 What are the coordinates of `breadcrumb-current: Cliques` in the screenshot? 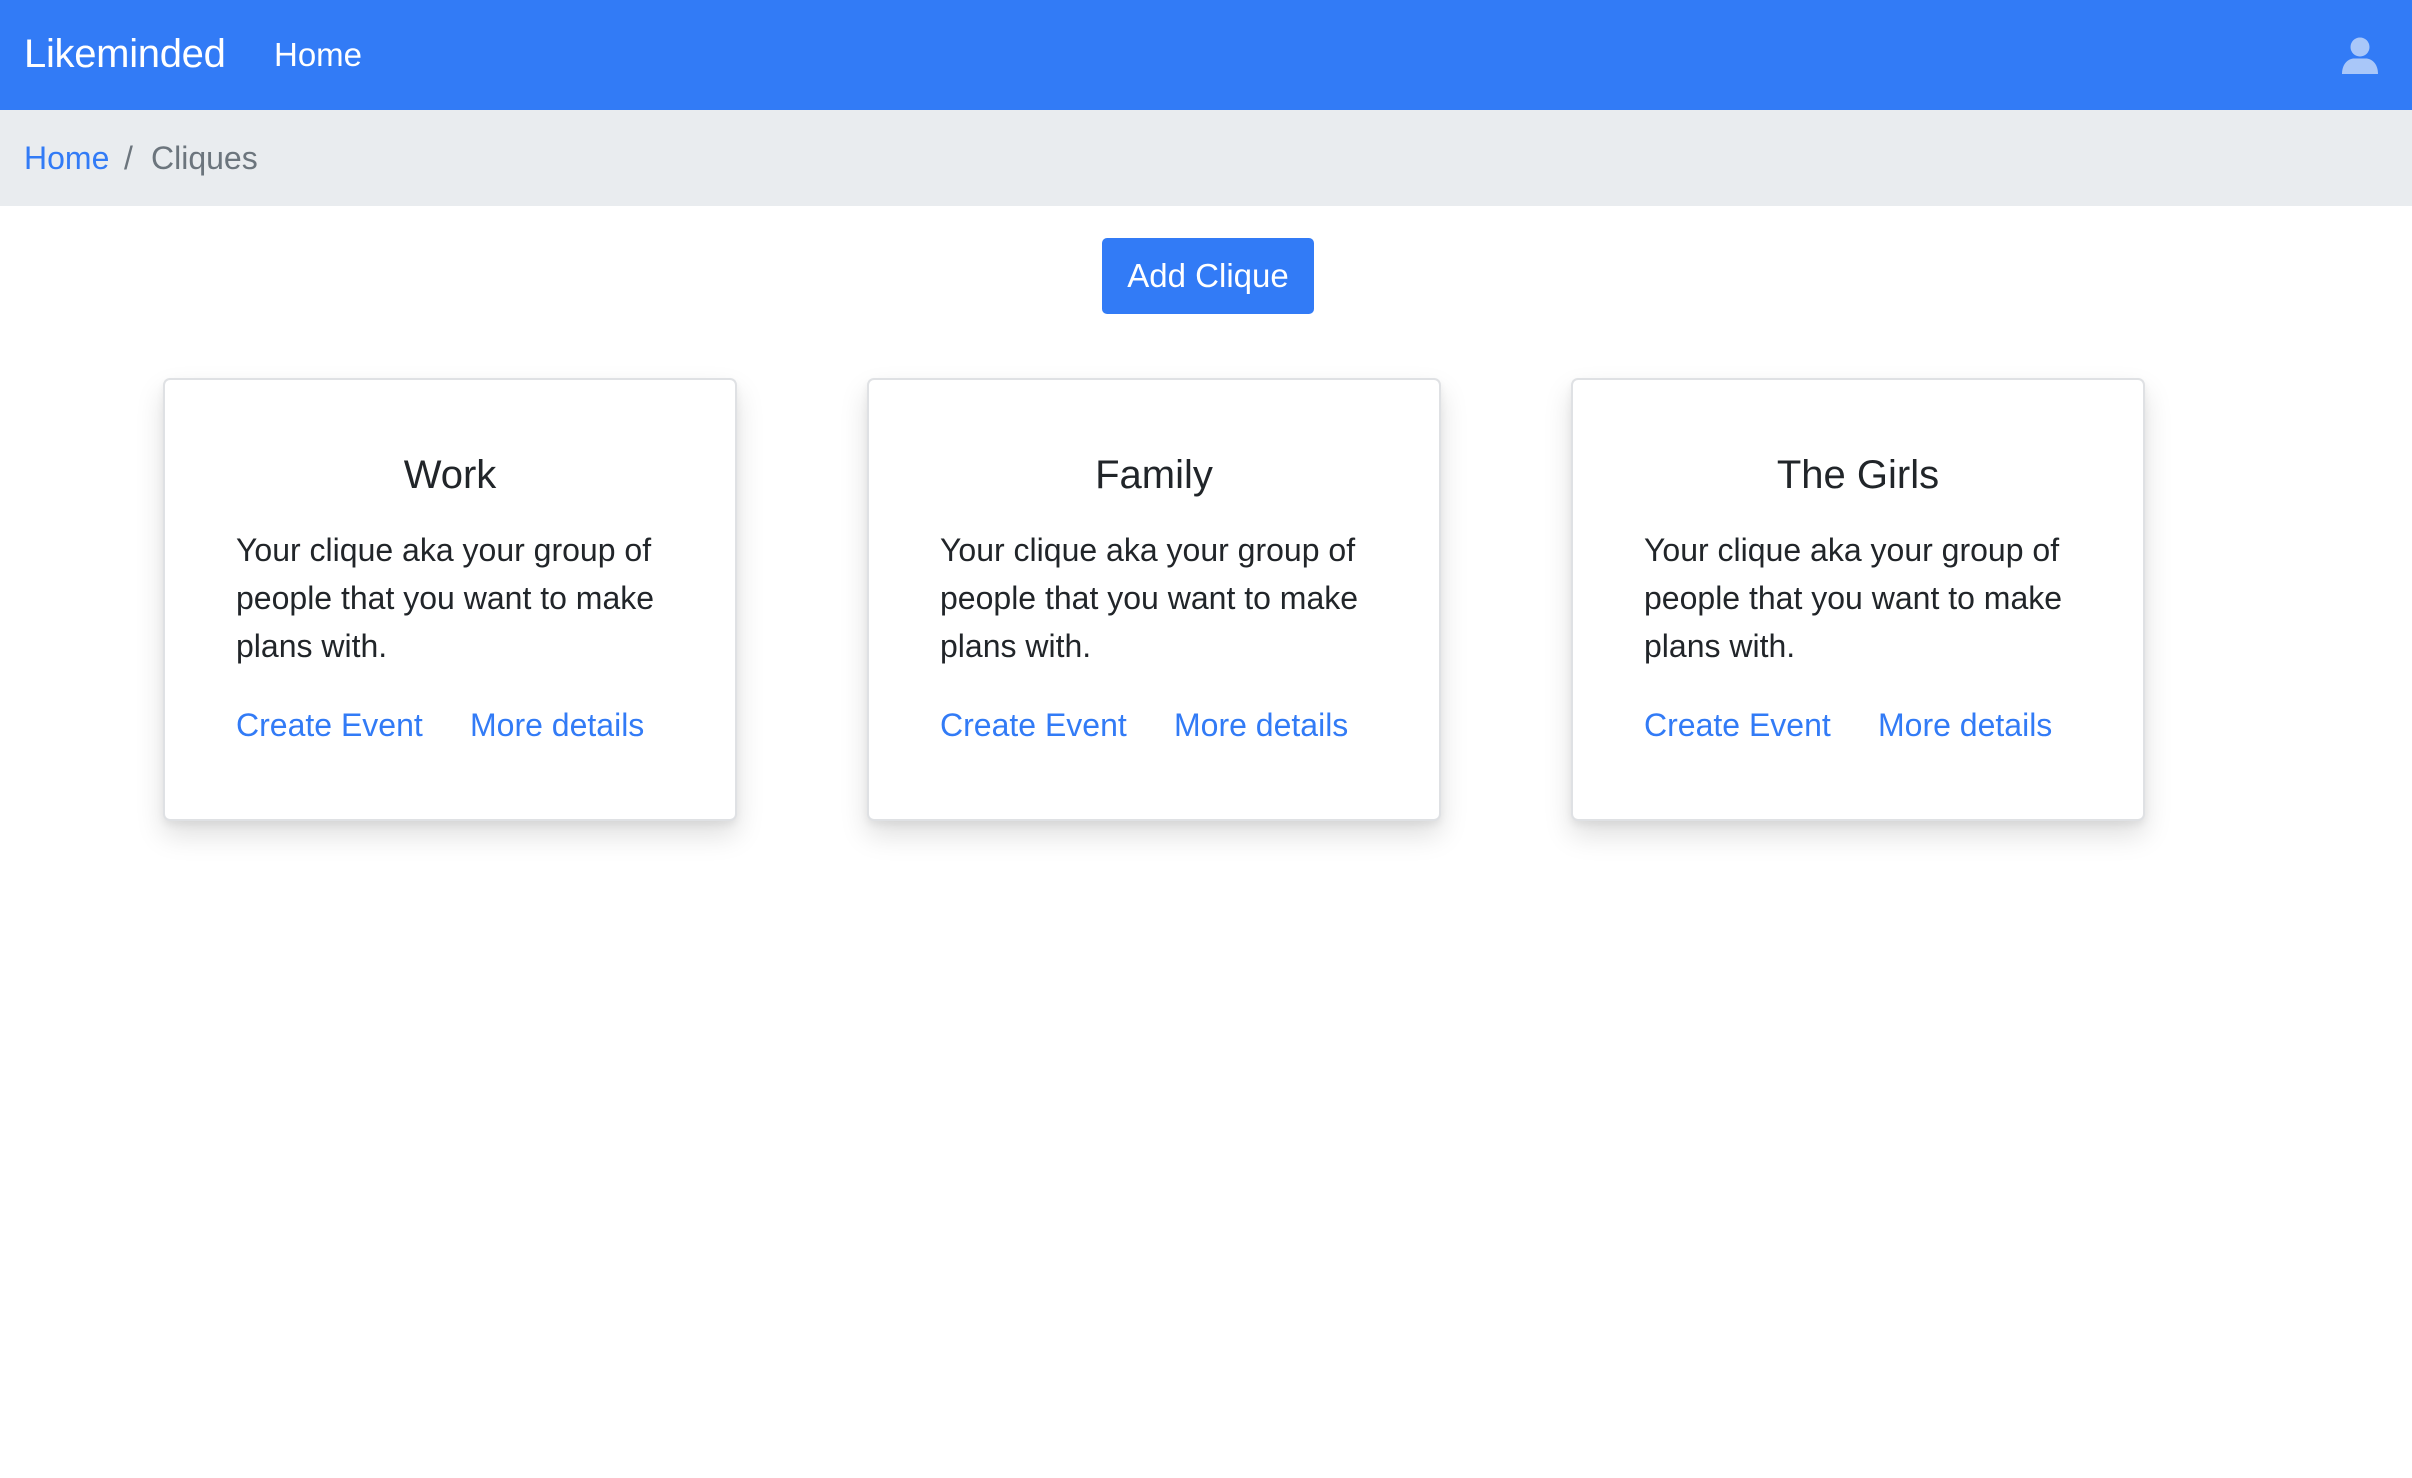 It's located at (204, 158).